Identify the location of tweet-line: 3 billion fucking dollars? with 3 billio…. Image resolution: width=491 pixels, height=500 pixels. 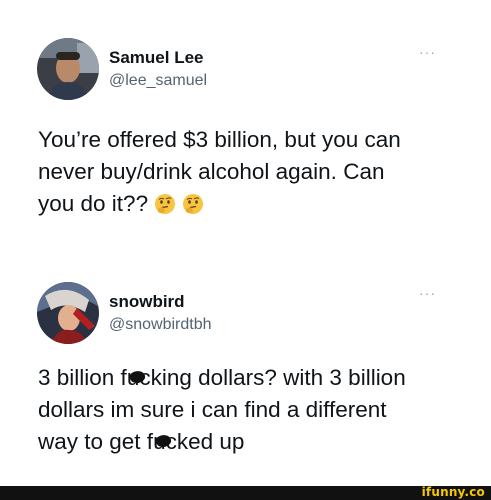
(248, 378).